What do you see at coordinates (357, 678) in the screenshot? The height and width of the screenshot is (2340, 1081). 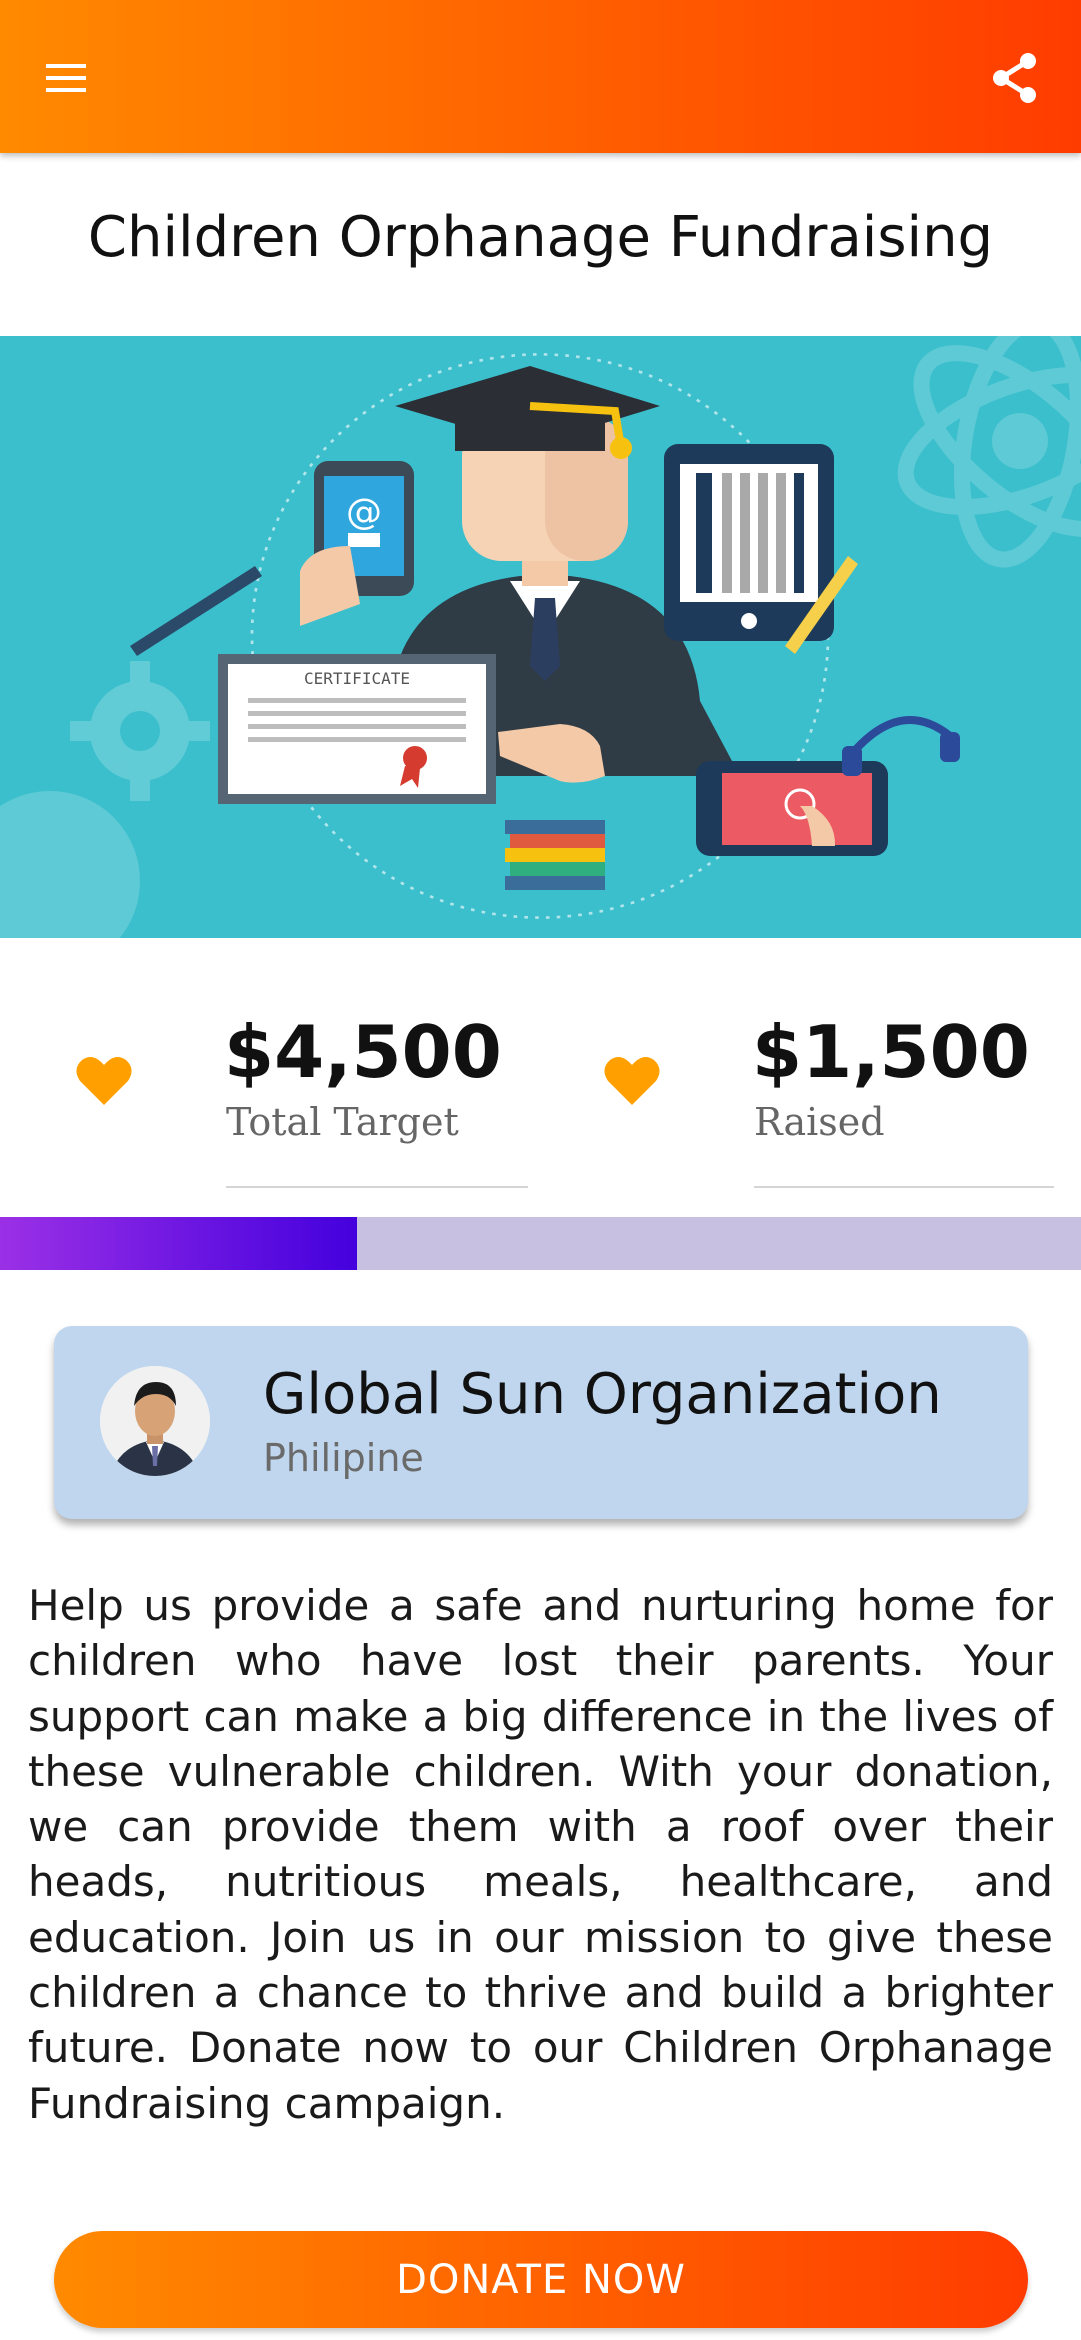 I see `certificate-text: CERTIFICATE` at bounding box center [357, 678].